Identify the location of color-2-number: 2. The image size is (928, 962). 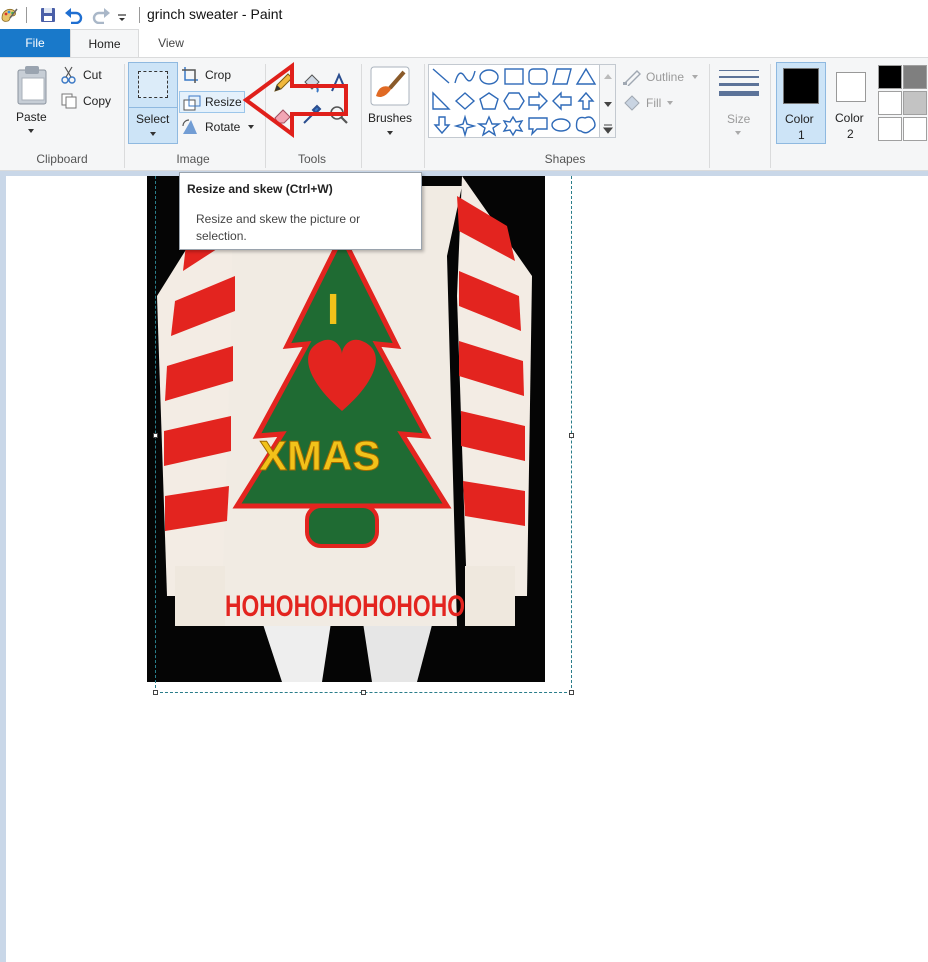
(850, 134).